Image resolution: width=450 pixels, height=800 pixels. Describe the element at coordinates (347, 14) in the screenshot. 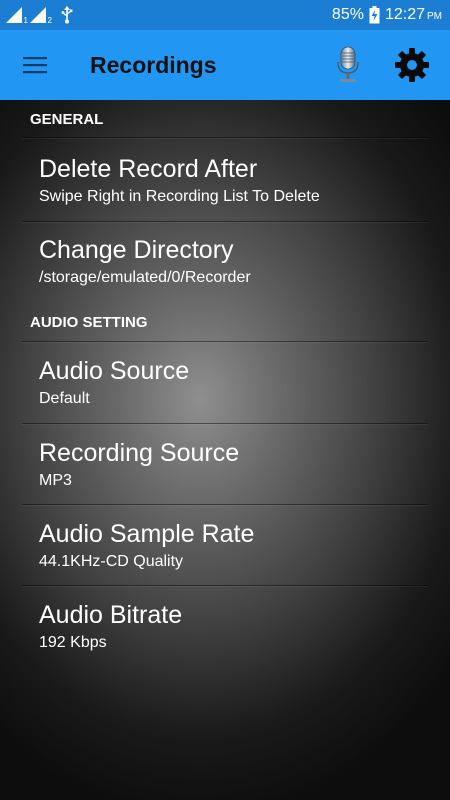

I see `battery-percent: 85%` at that location.